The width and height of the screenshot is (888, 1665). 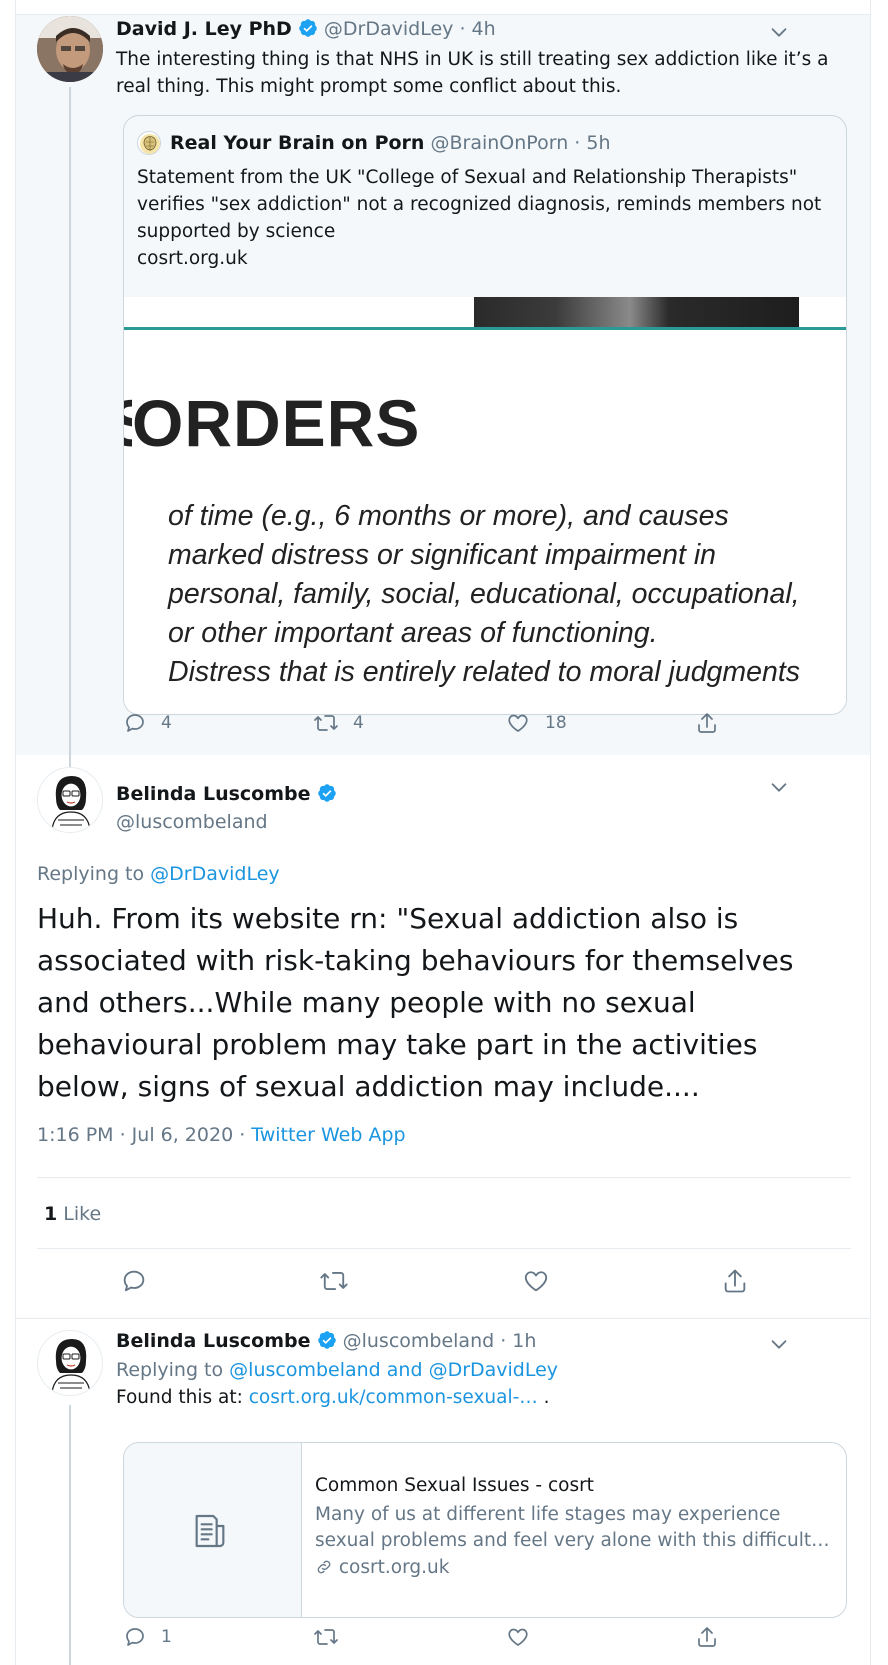 What do you see at coordinates (454, 1485) in the screenshot?
I see `card-title: Common Sexual Issues - cosrt` at bounding box center [454, 1485].